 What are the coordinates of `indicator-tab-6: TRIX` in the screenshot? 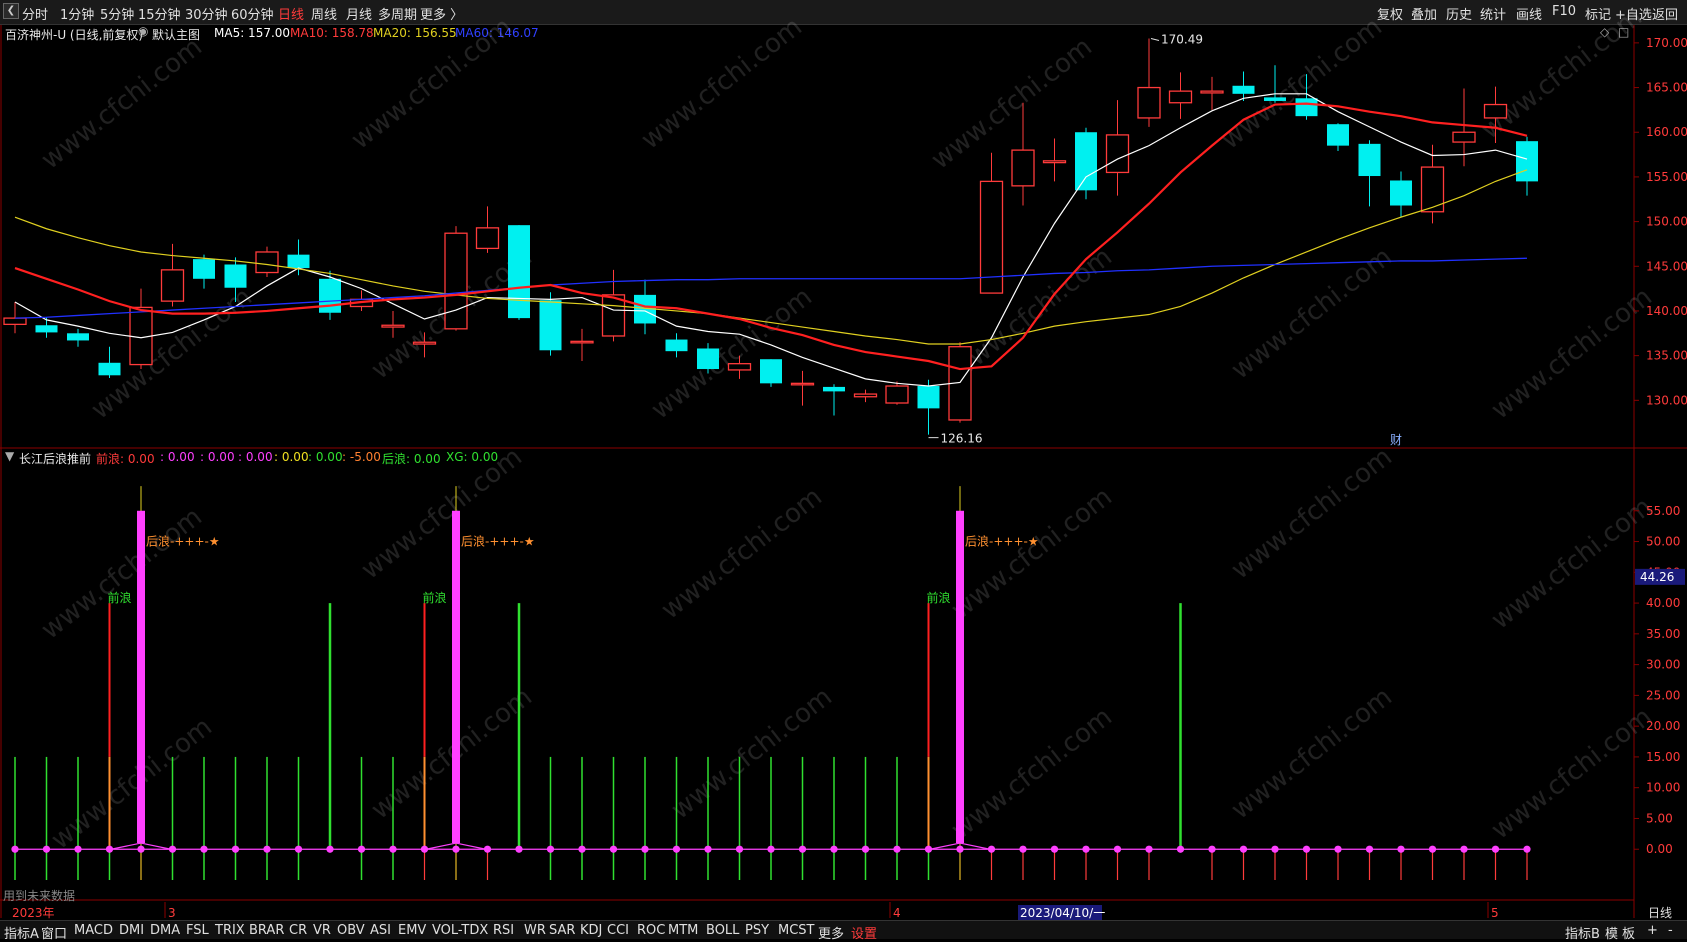 It's located at (230, 930).